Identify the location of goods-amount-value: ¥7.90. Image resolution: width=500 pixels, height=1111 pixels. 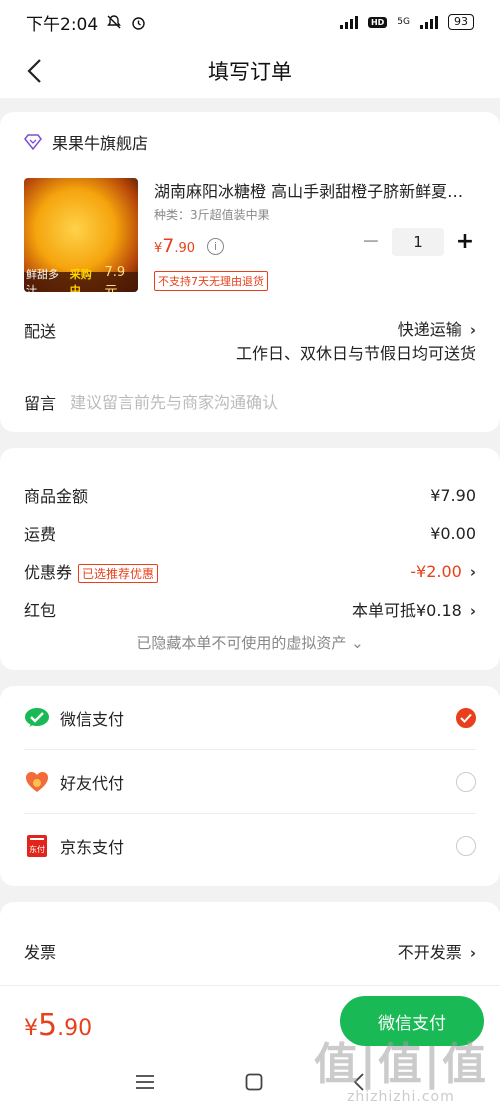
(453, 495).